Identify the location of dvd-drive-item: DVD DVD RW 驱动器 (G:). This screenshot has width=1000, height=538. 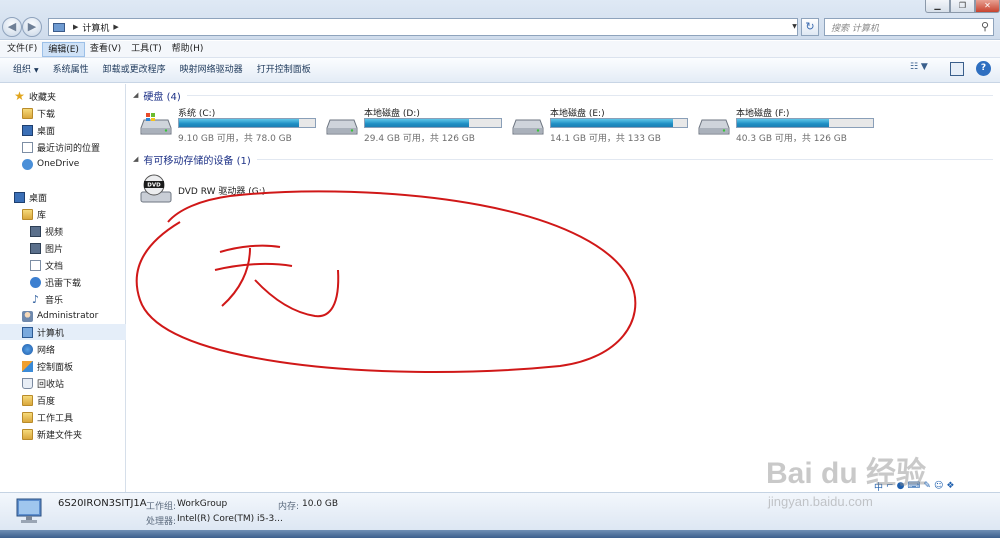
(220, 192).